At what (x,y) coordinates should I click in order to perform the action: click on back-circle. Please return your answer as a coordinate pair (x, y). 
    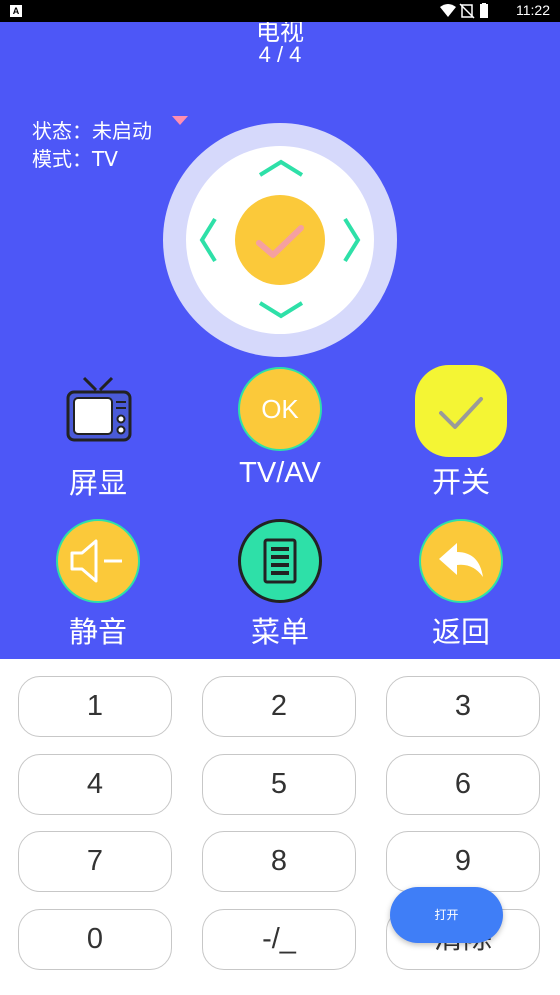
    Looking at the image, I should click on (461, 561).